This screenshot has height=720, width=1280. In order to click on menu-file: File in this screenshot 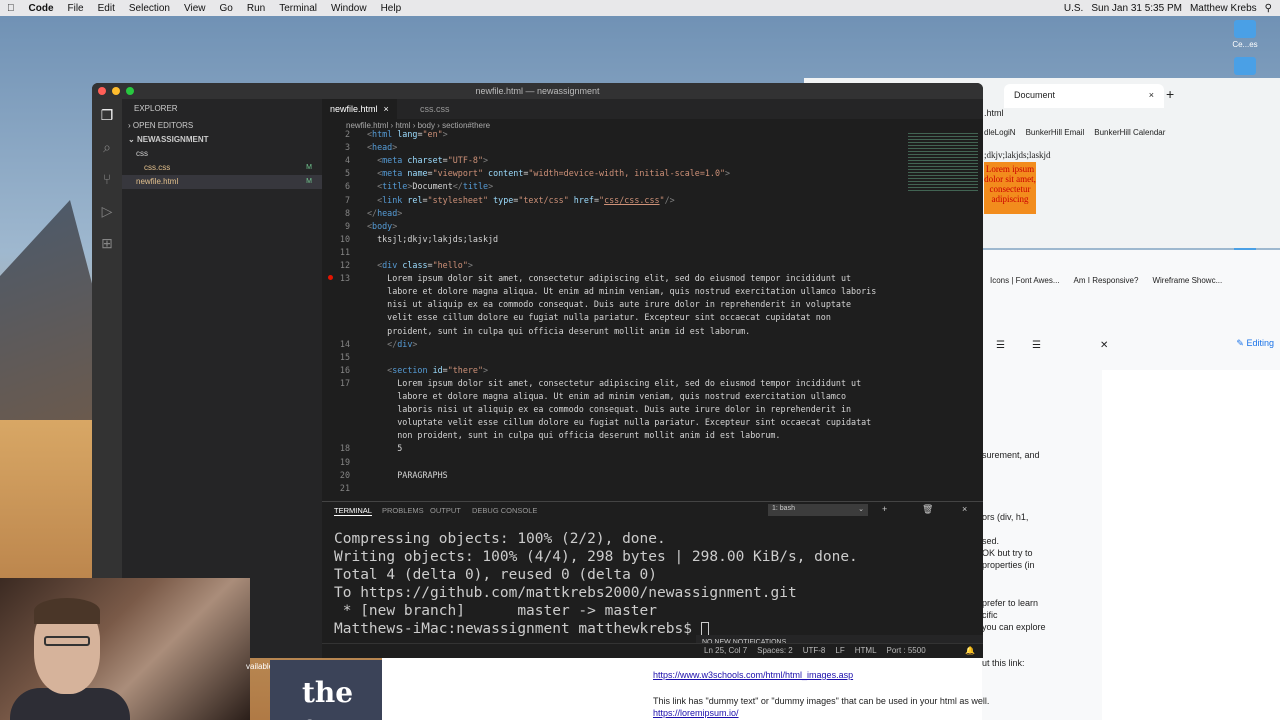, I will do `click(76, 8)`.